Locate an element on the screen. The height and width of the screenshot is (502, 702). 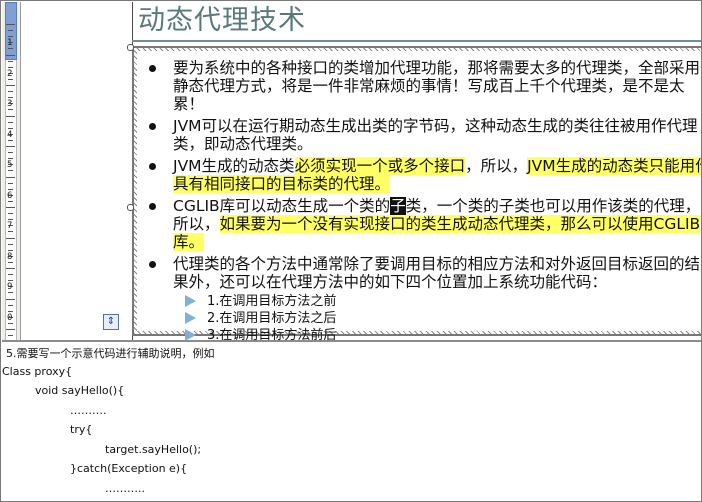
bullet-text: ，所以， is located at coordinates (496, 166).